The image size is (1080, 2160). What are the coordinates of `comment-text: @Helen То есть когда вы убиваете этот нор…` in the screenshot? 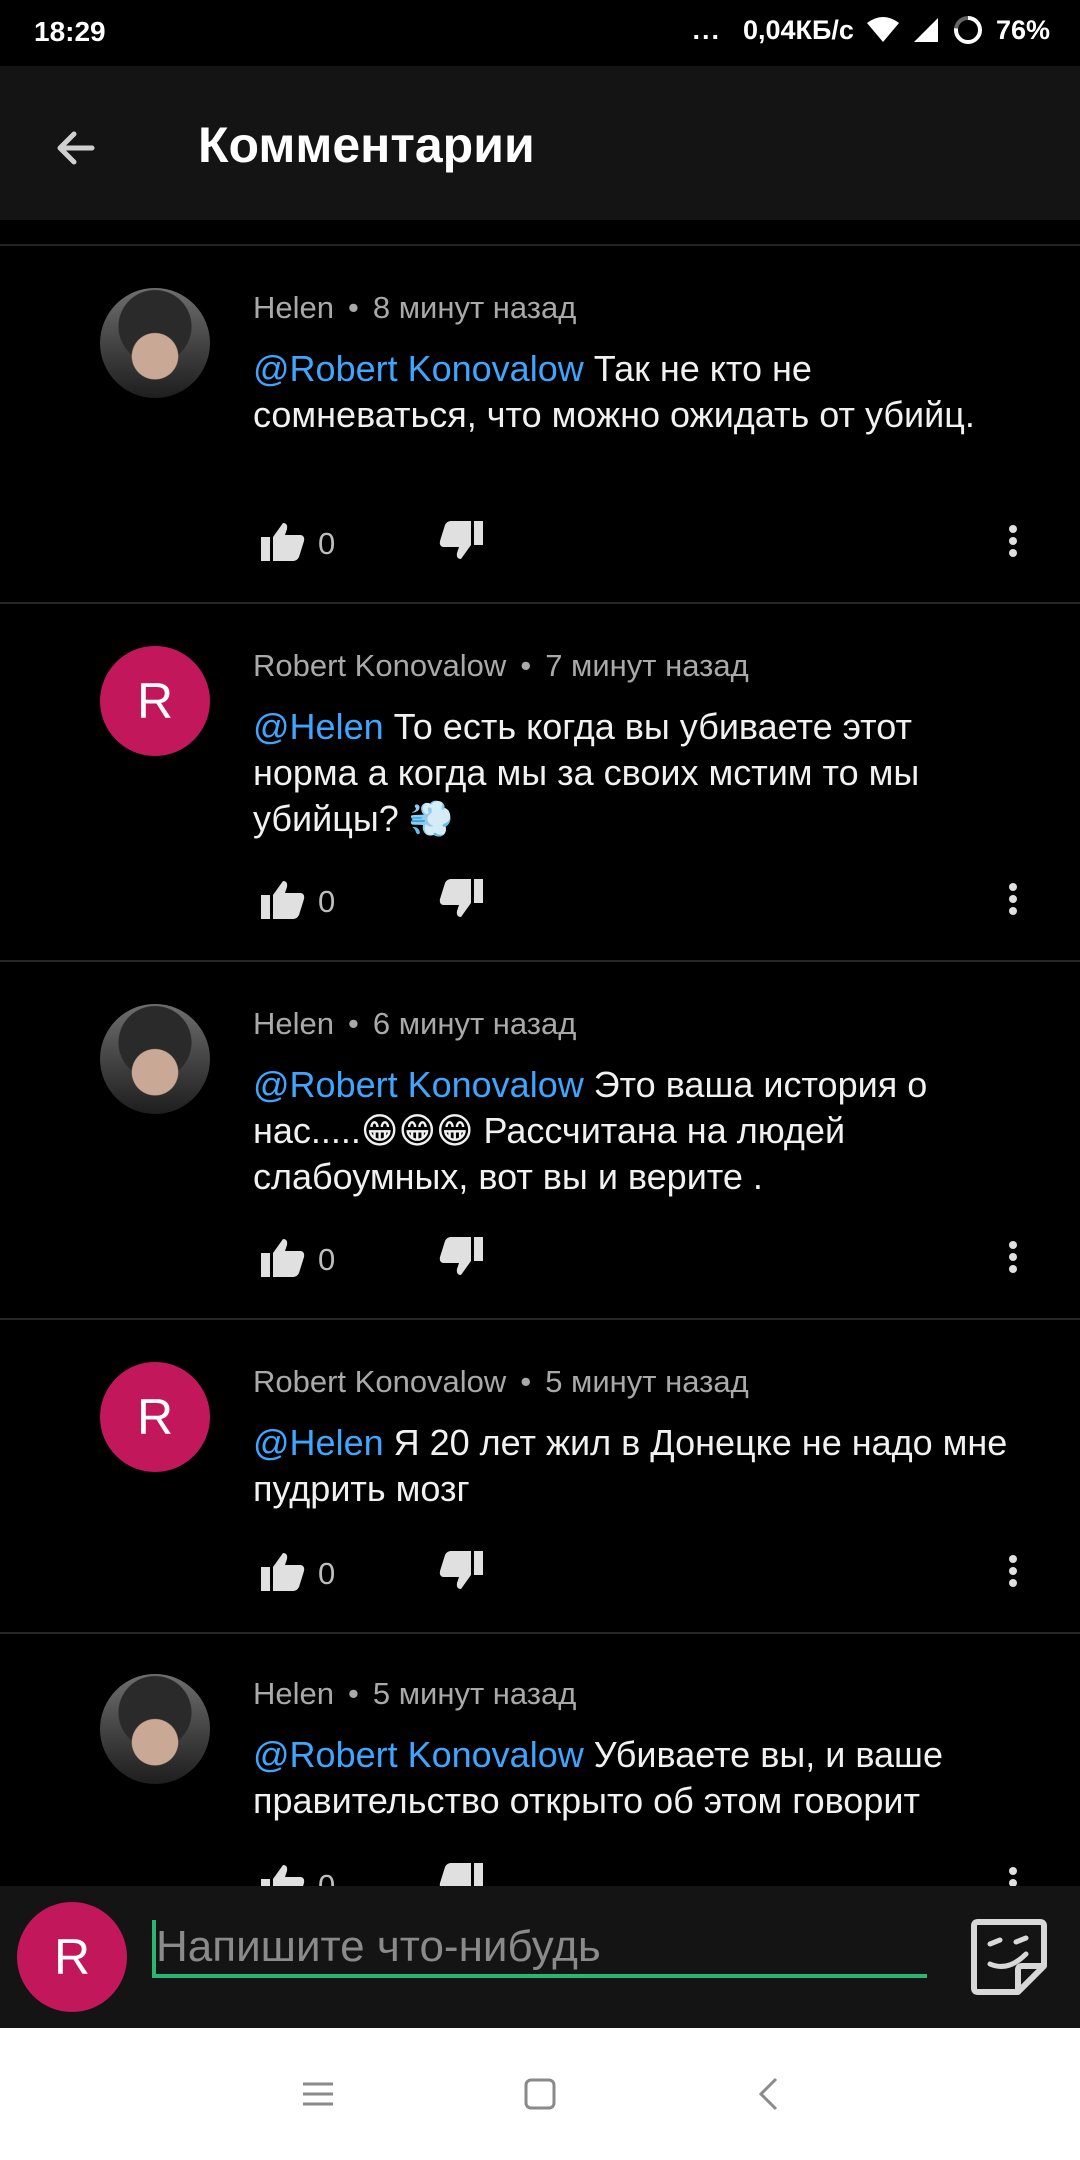 It's located at (638, 773).